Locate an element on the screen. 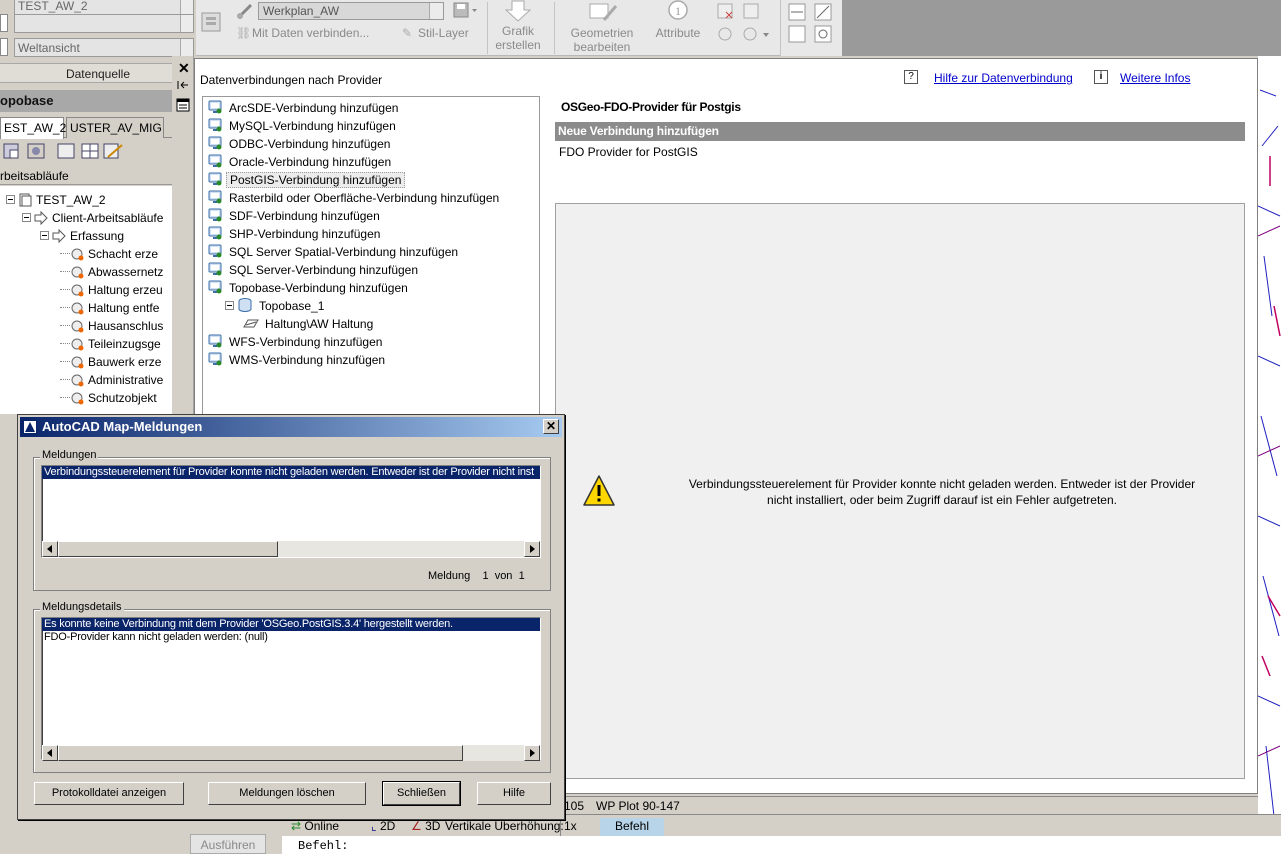 This screenshot has width=1281, height=854. mode-2d-button: ⌞ 2D is located at coordinates (383, 827).